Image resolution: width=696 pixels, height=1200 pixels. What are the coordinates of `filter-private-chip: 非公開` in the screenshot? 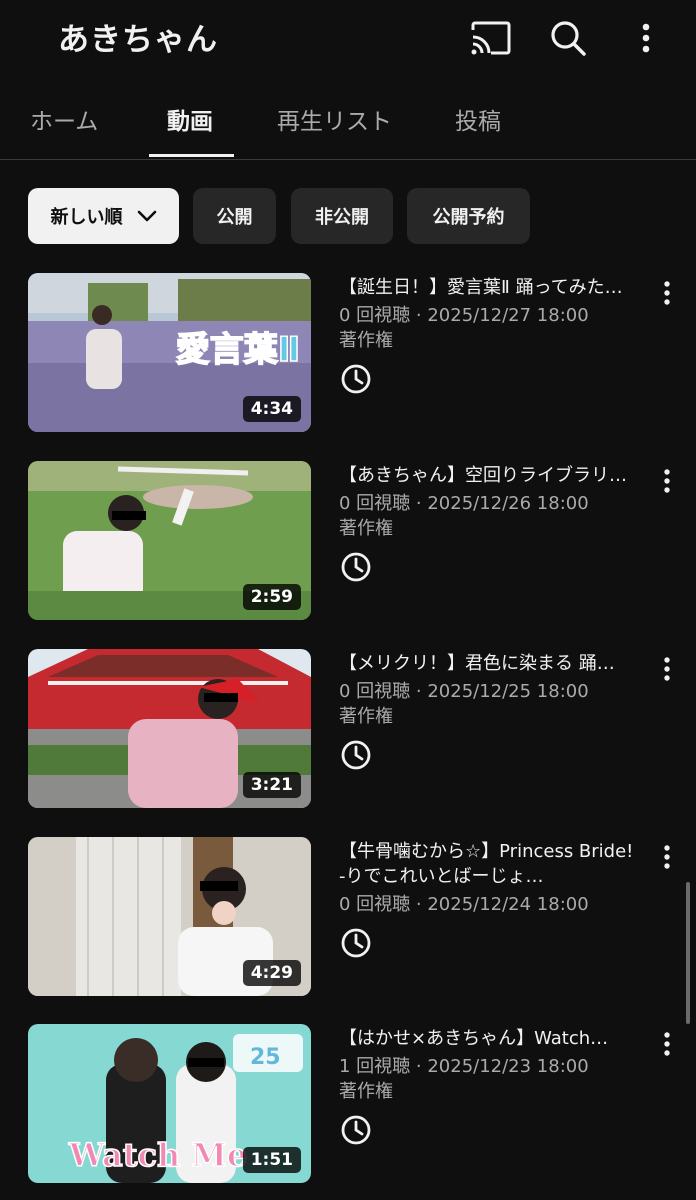 It's located at (342, 216).